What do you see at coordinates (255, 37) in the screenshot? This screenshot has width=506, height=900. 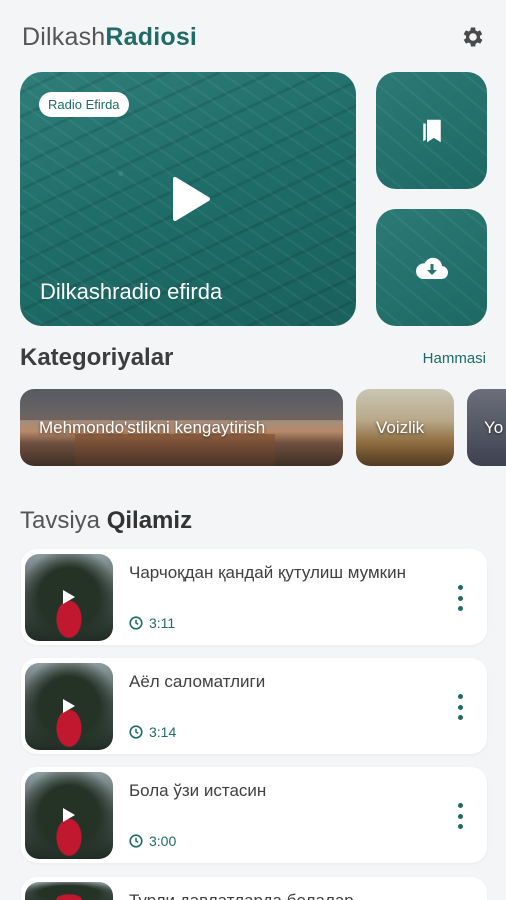 I see `top-bar: DilkashRadiosi` at bounding box center [255, 37].